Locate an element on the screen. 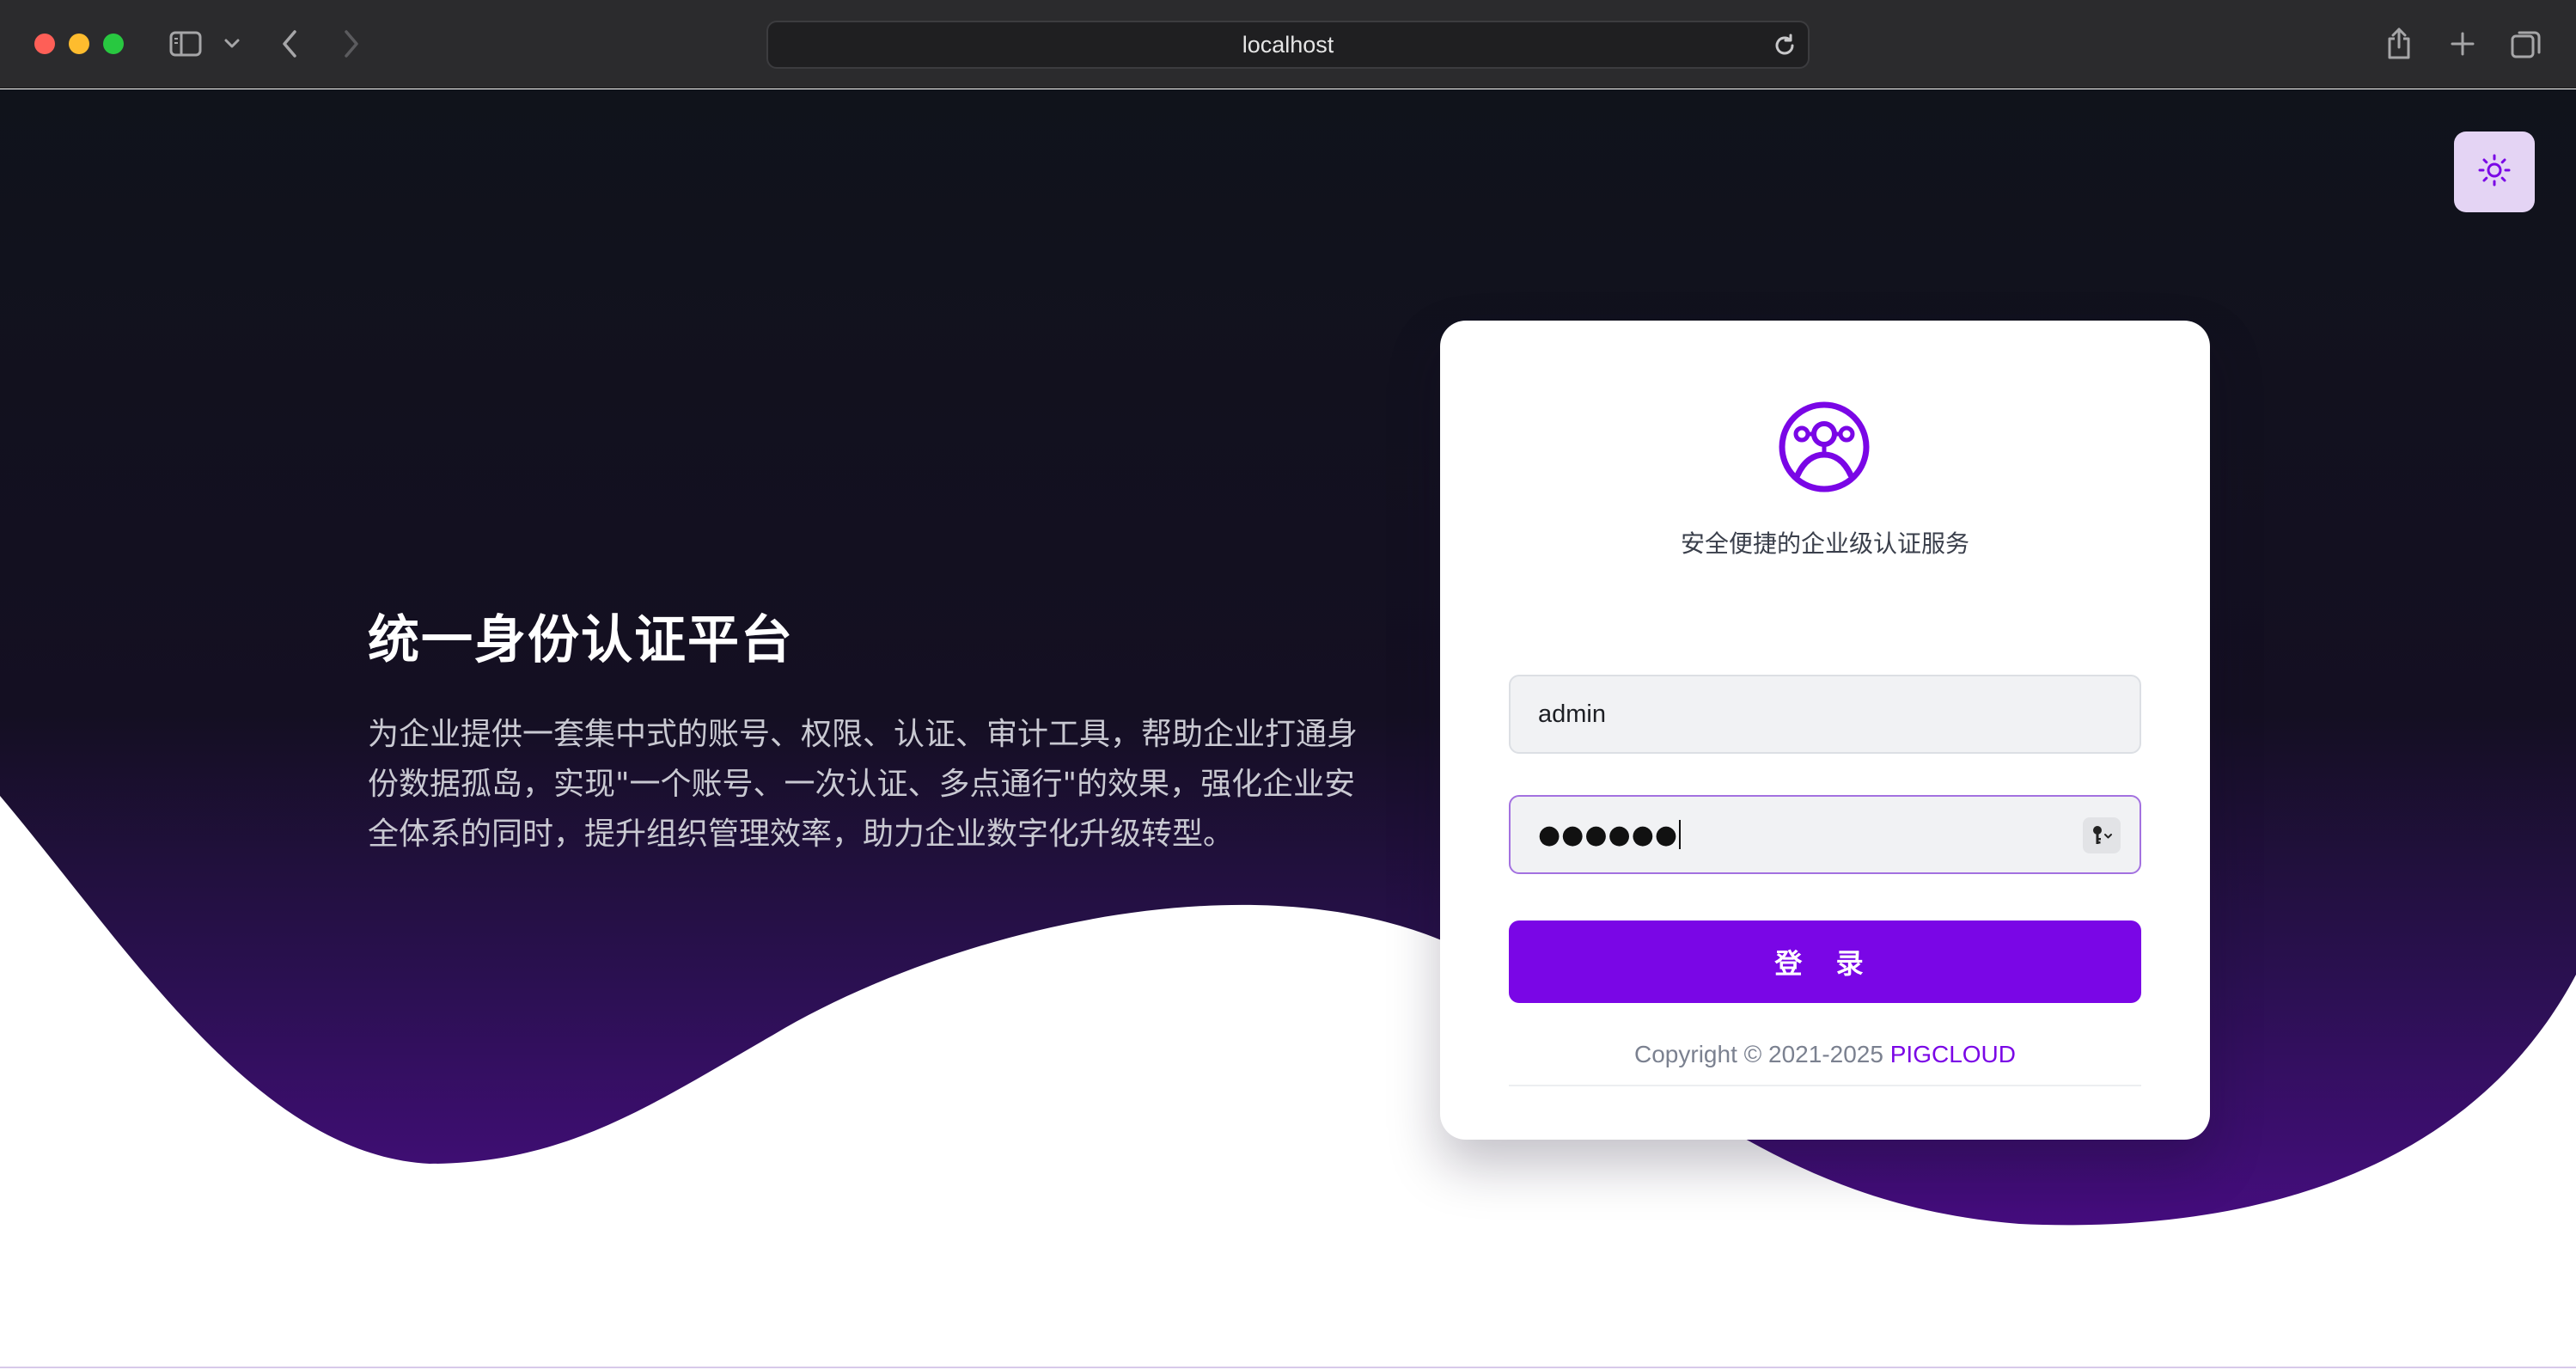 Image resolution: width=2576 pixels, height=1370 pixels. page-bottom-border is located at coordinates (1288, 1367).